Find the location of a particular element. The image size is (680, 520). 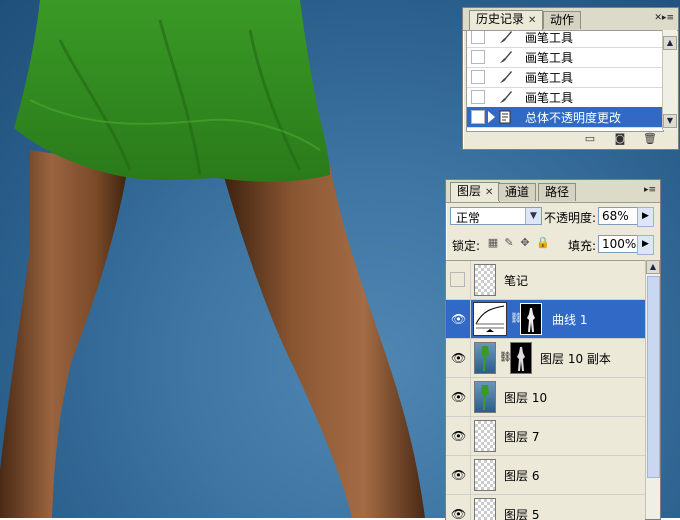

tab-channels: 通道 is located at coordinates (517, 192).